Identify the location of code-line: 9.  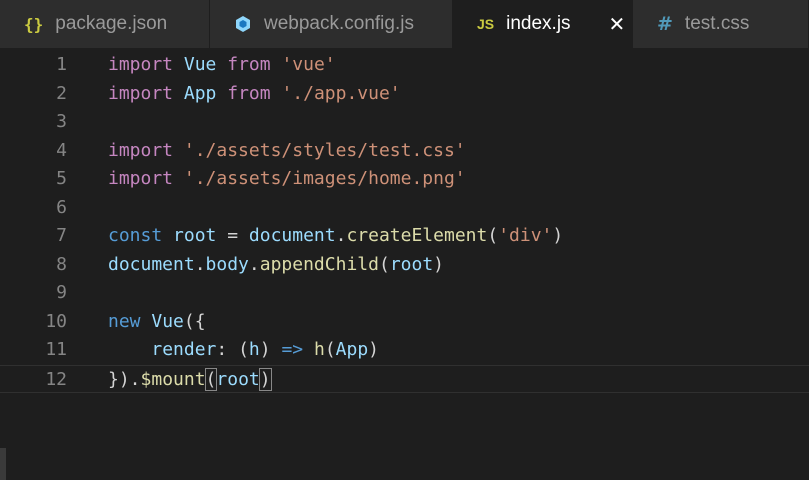
(404, 293).